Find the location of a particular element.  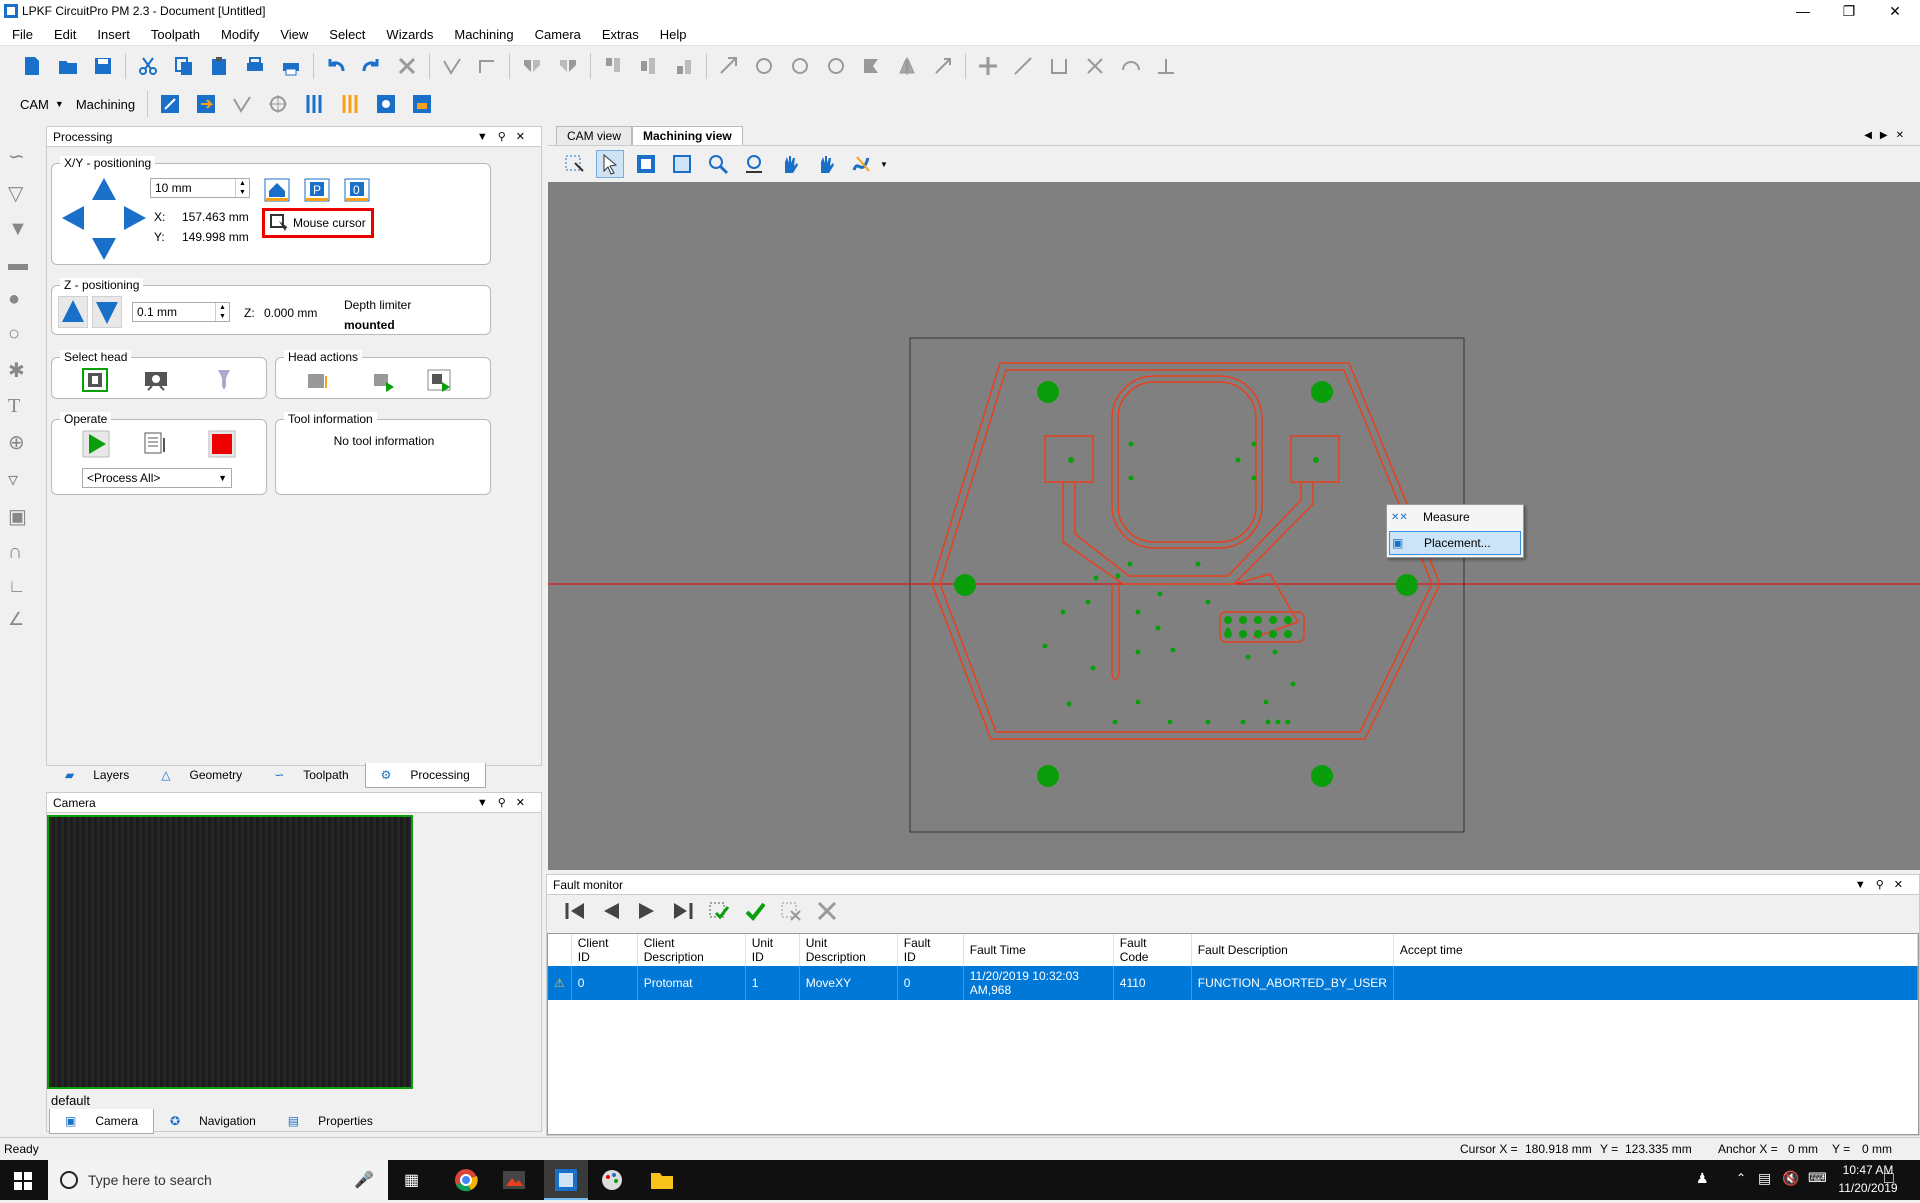

mode-select: CAM is located at coordinates (31, 104).